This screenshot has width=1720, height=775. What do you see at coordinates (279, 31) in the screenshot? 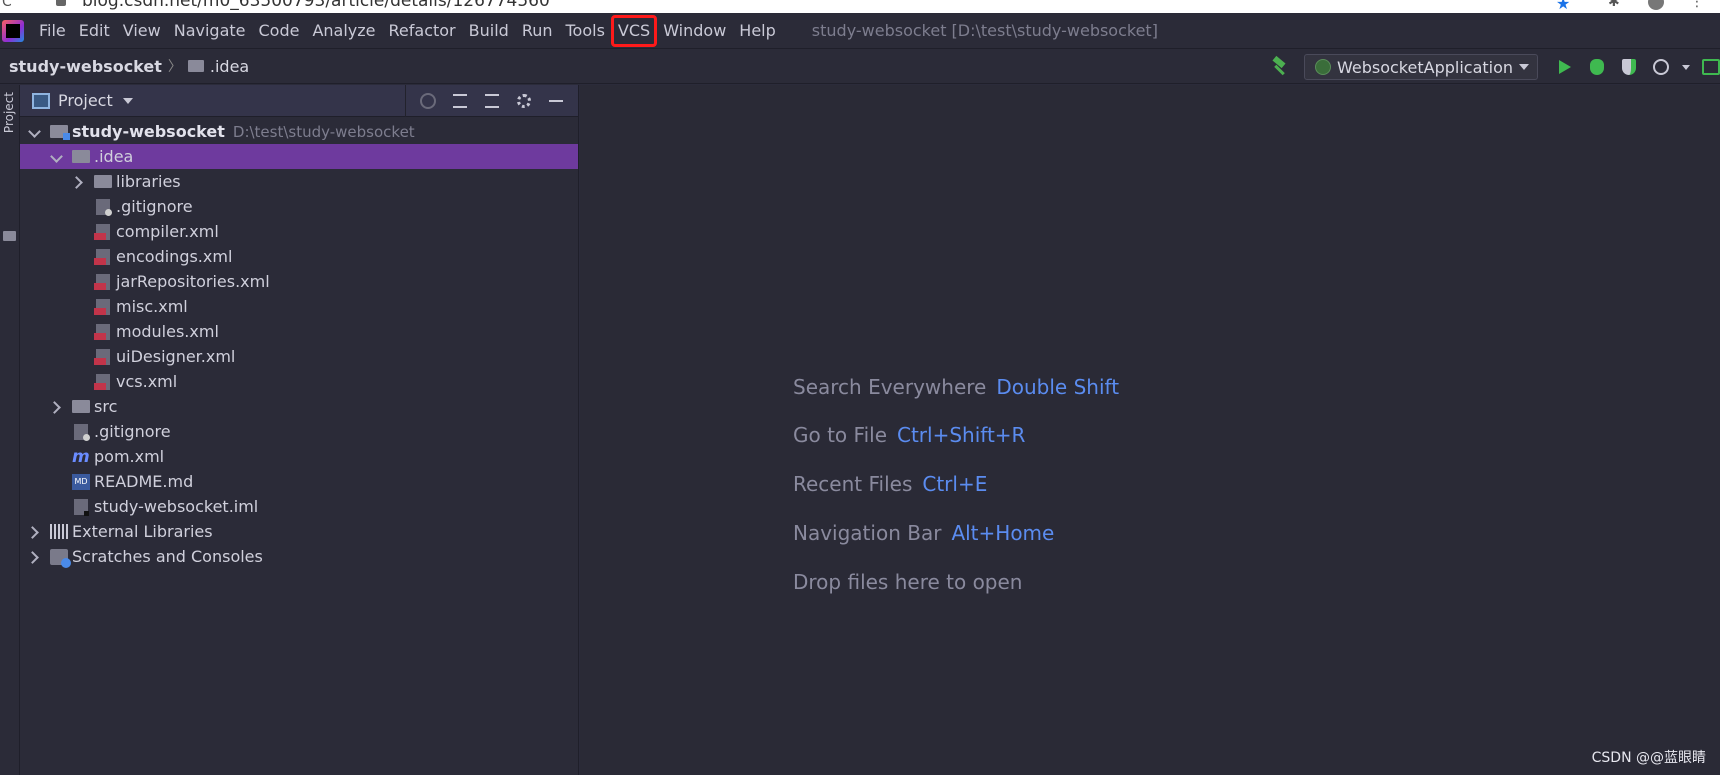
I see `menu-code: Code` at bounding box center [279, 31].